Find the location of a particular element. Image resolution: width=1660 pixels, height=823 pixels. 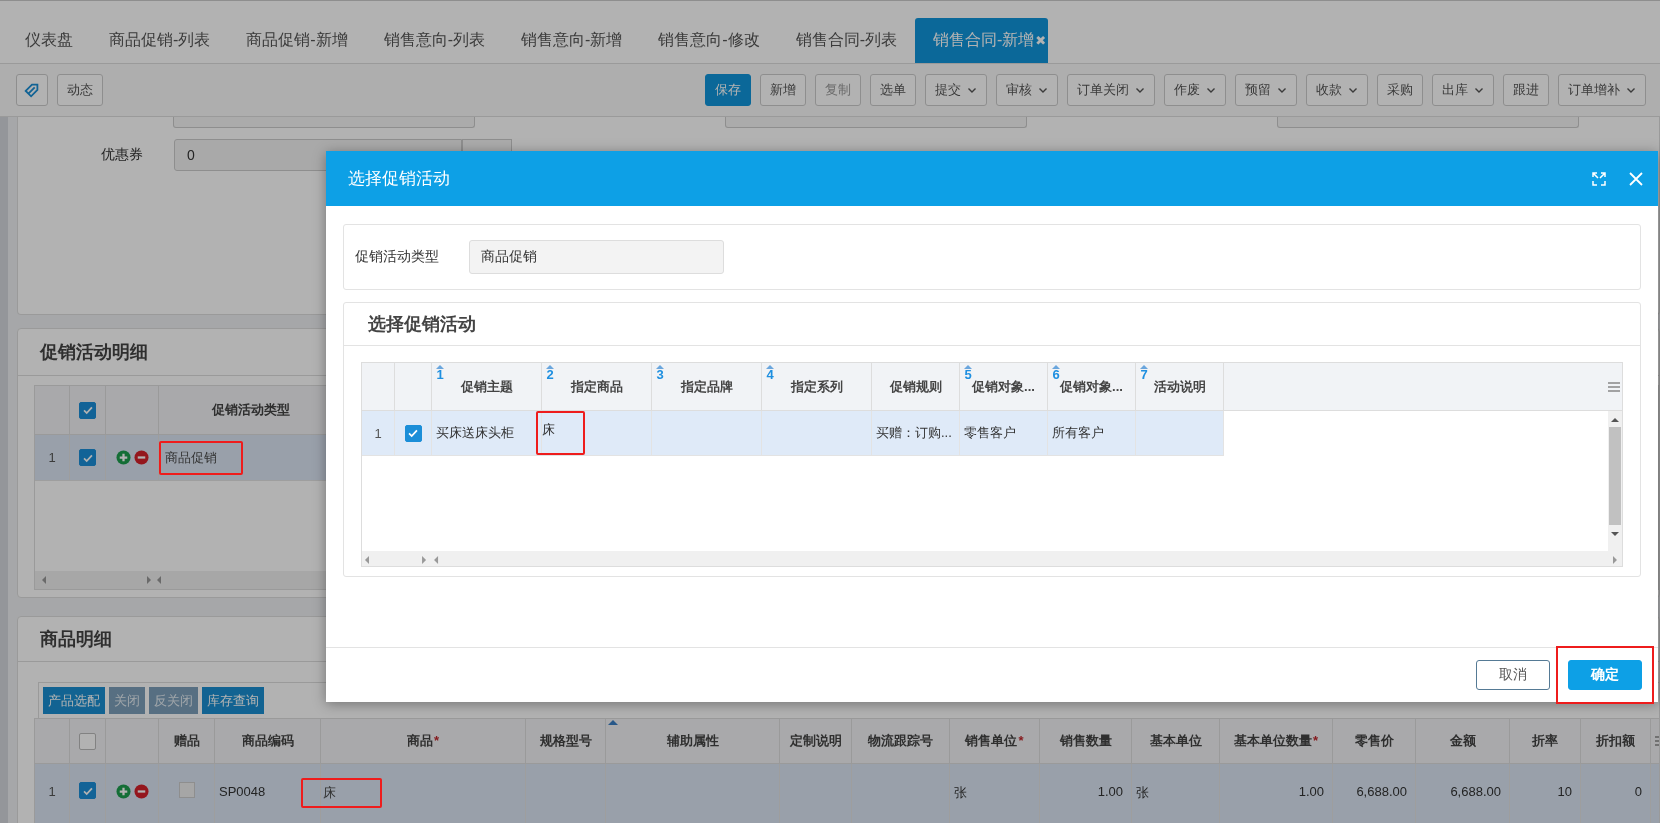

section-title: 选择促销活动 is located at coordinates (422, 324).